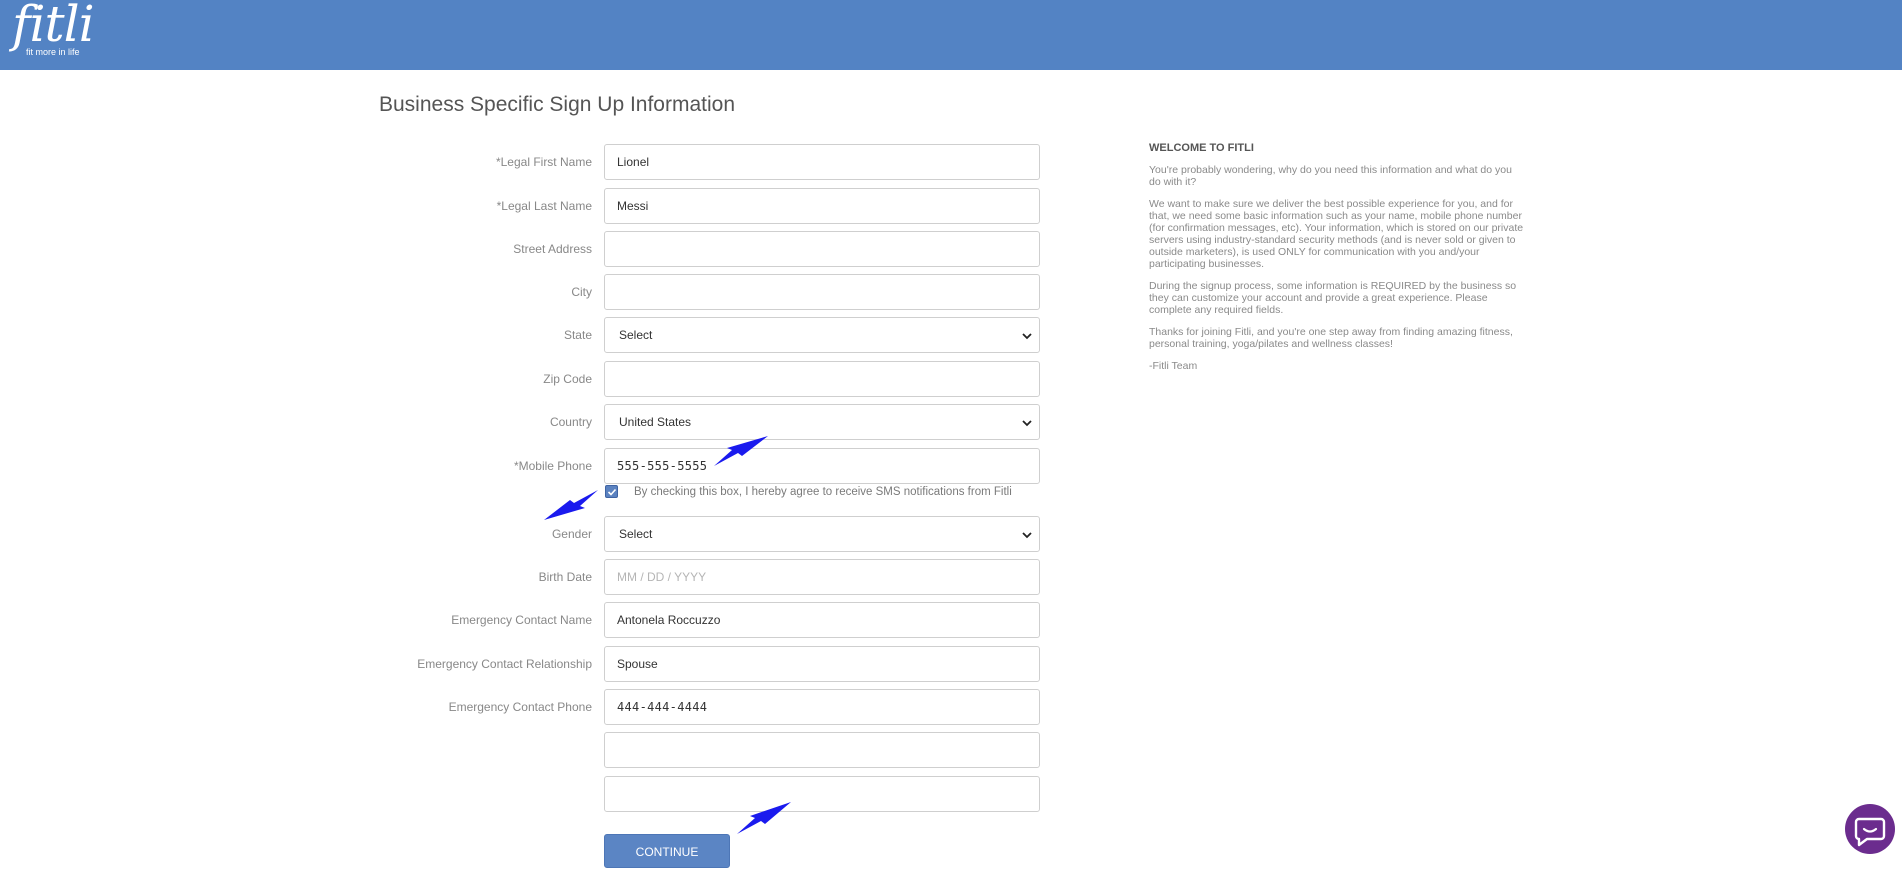 The width and height of the screenshot is (1902, 869). I want to click on continue-button: CONTINUE, so click(667, 851).